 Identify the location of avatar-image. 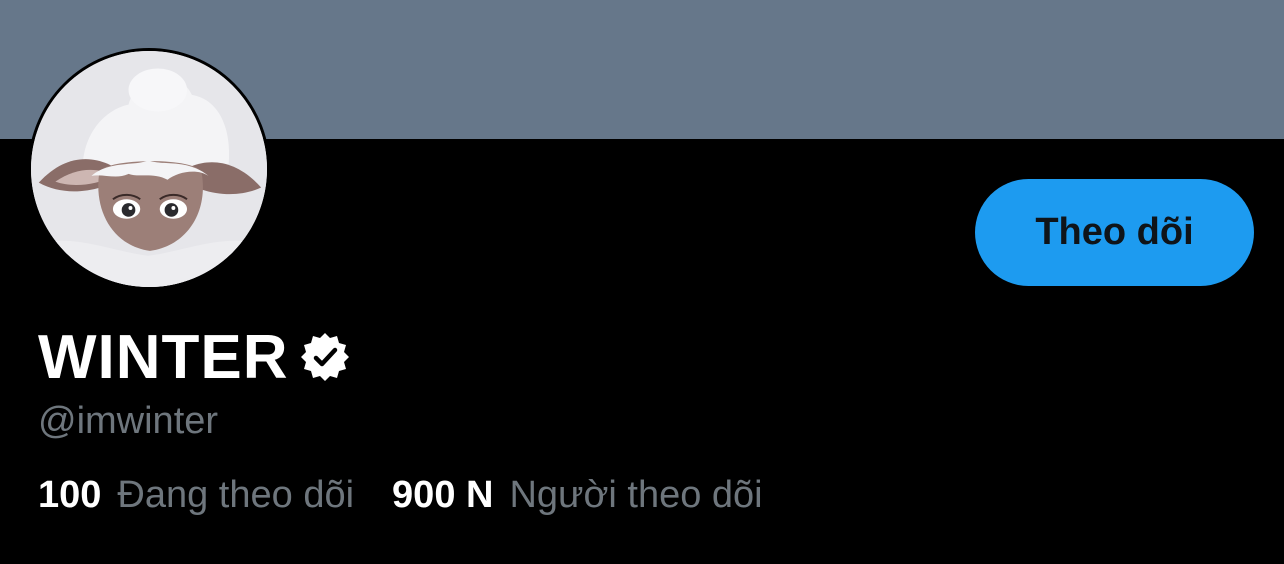
(149, 169).